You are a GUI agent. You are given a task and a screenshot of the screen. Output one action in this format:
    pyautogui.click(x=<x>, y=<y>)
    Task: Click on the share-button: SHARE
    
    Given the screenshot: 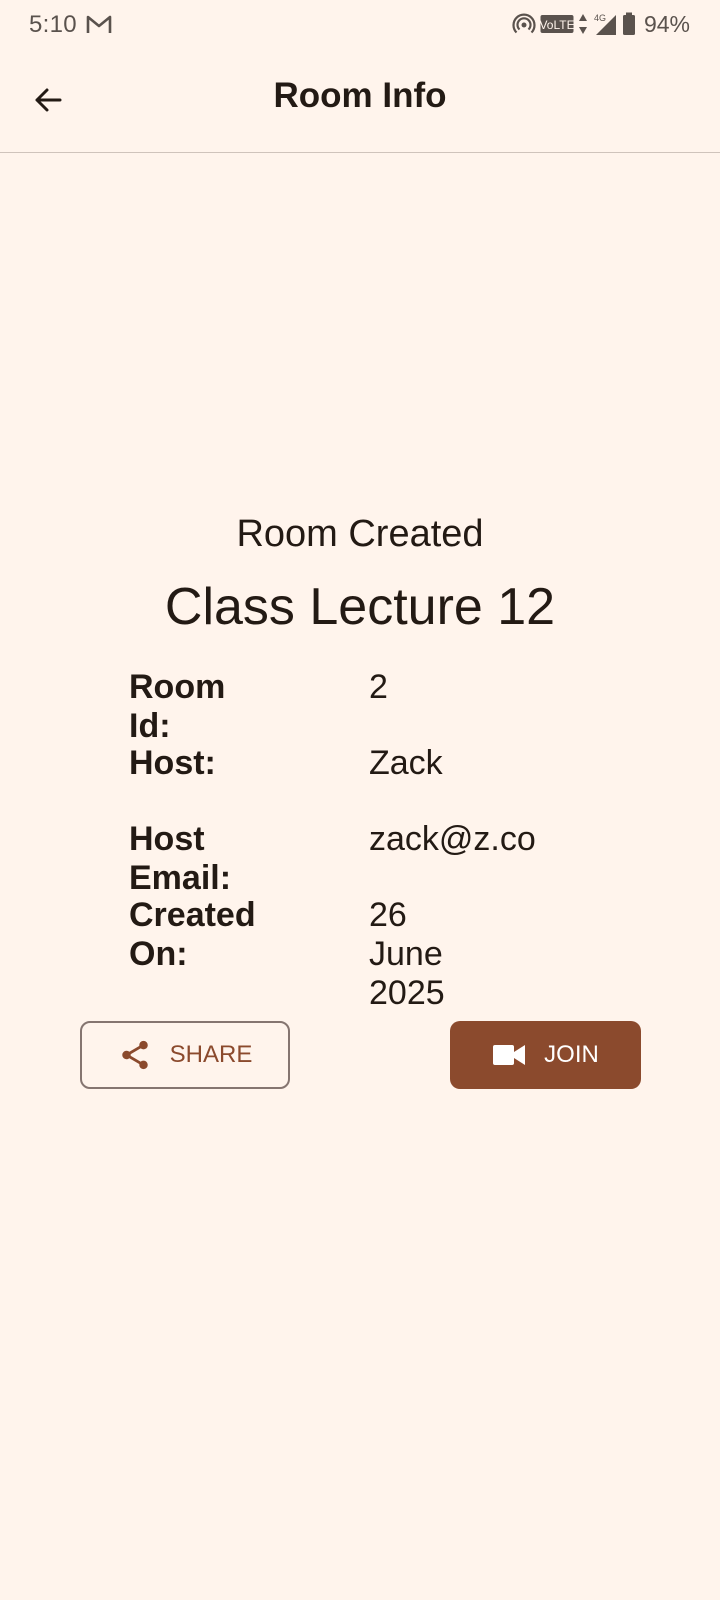 What is the action you would take?
    pyautogui.click(x=185, y=1055)
    